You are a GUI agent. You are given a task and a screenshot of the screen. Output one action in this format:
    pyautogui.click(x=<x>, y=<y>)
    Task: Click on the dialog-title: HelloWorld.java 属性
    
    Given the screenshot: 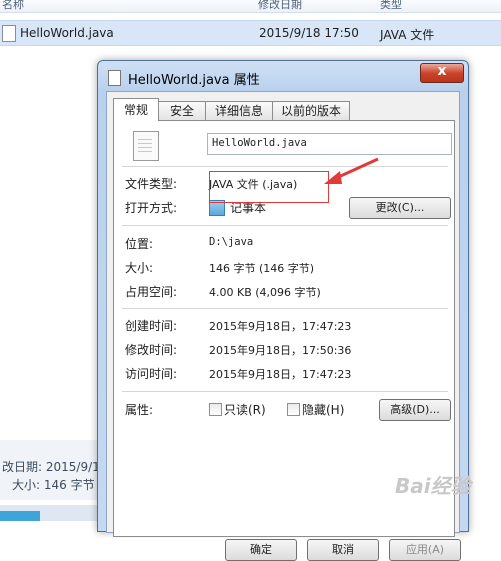 What is the action you would take?
    pyautogui.click(x=194, y=80)
    